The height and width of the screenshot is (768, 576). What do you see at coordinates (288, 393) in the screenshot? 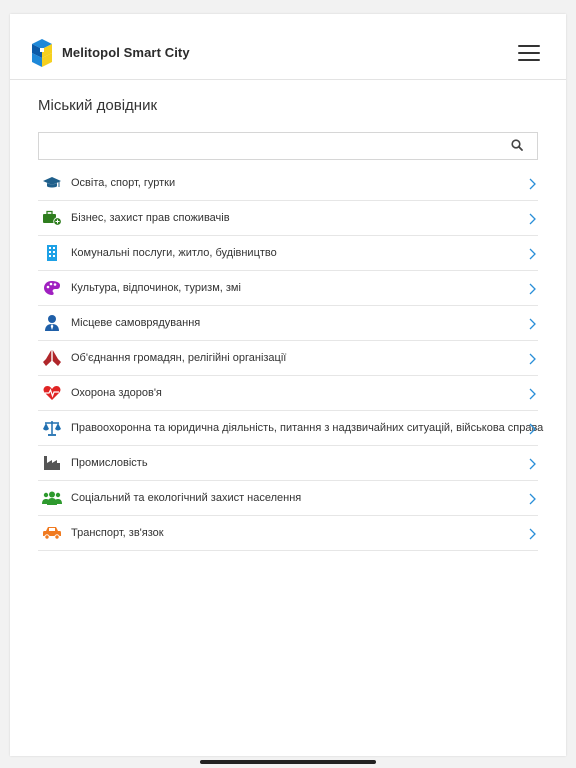
I see `list-item: Охорона здоров'я` at bounding box center [288, 393].